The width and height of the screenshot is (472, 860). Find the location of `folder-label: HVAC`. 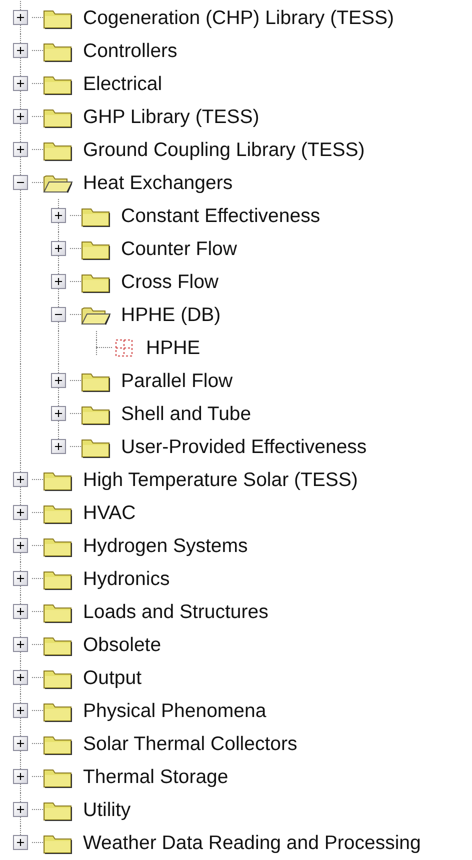

folder-label: HVAC is located at coordinates (109, 512).